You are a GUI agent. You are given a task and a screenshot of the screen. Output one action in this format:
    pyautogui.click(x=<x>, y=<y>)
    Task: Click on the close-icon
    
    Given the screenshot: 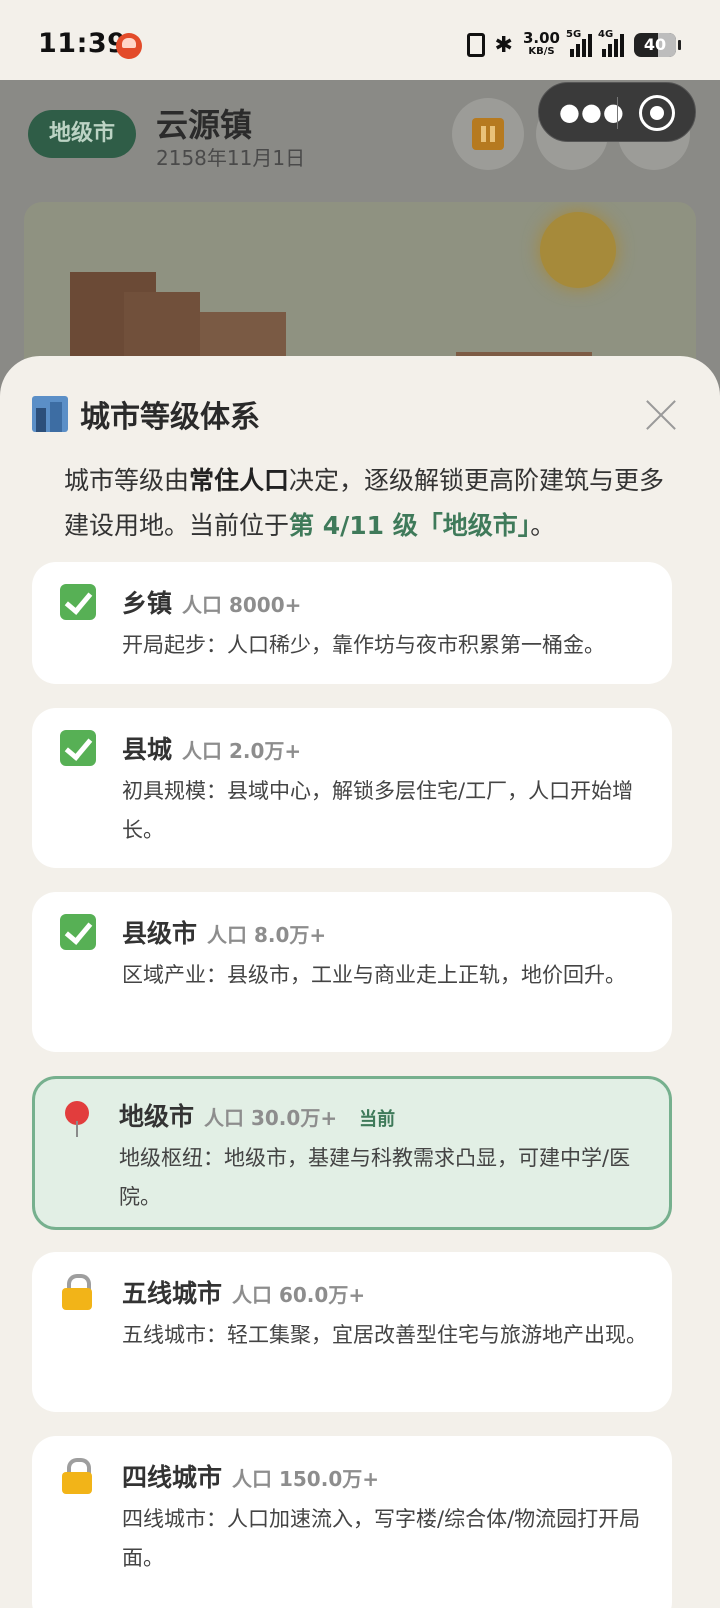 What is the action you would take?
    pyautogui.click(x=661, y=415)
    